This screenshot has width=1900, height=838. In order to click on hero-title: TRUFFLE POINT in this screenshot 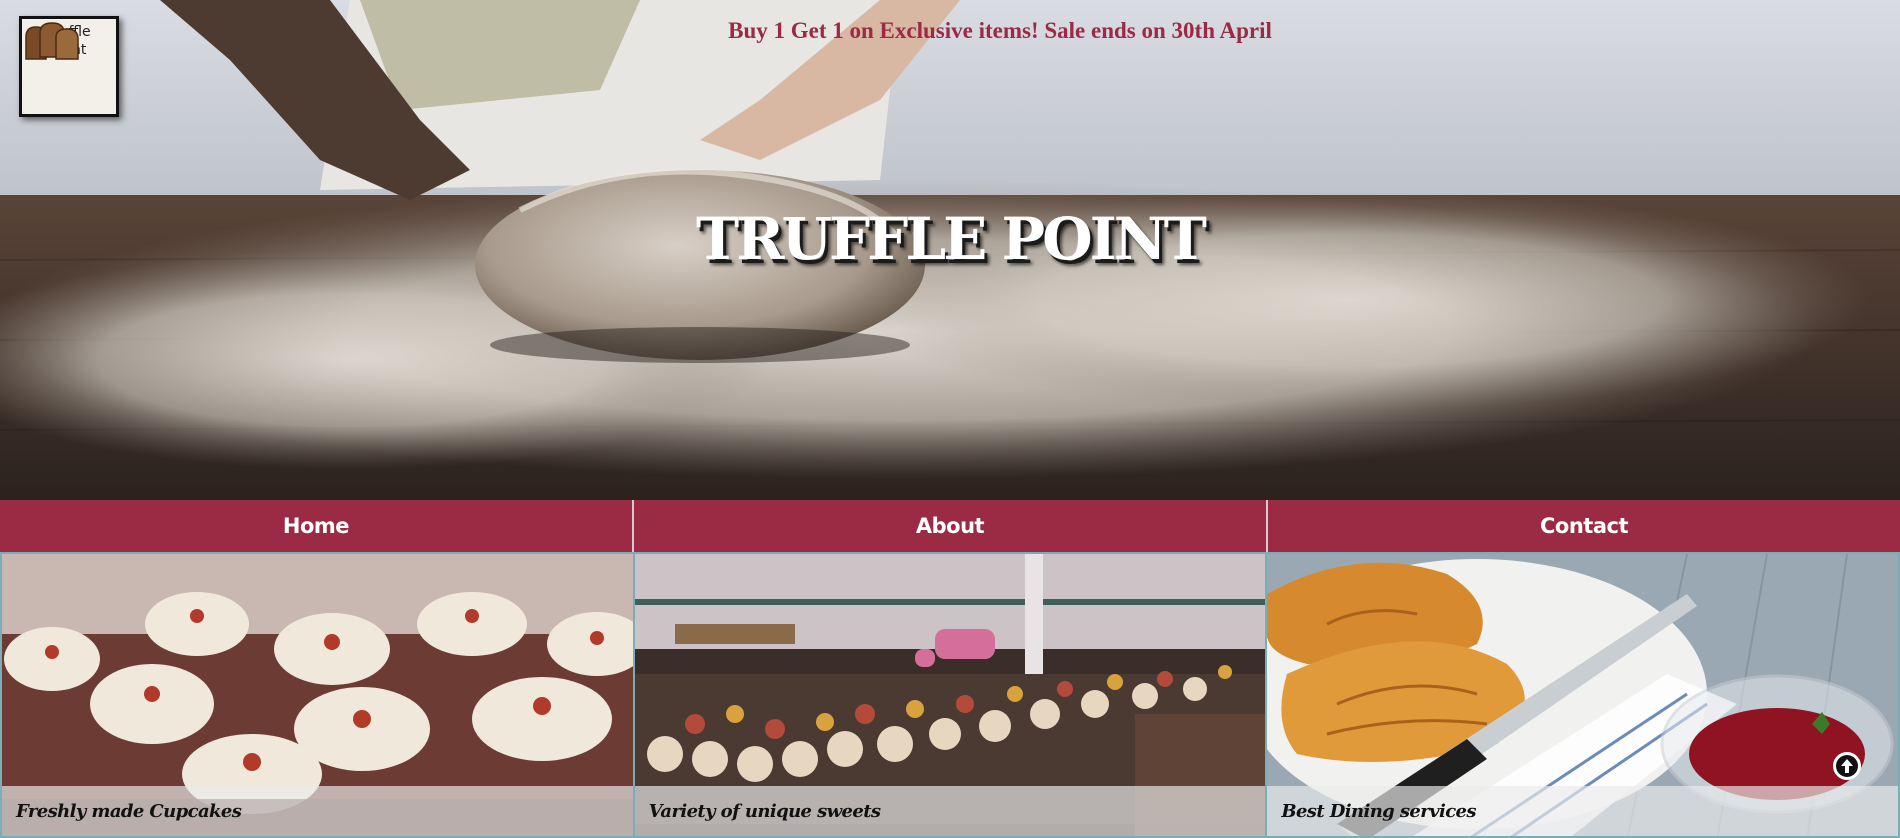, I will do `click(951, 239)`.